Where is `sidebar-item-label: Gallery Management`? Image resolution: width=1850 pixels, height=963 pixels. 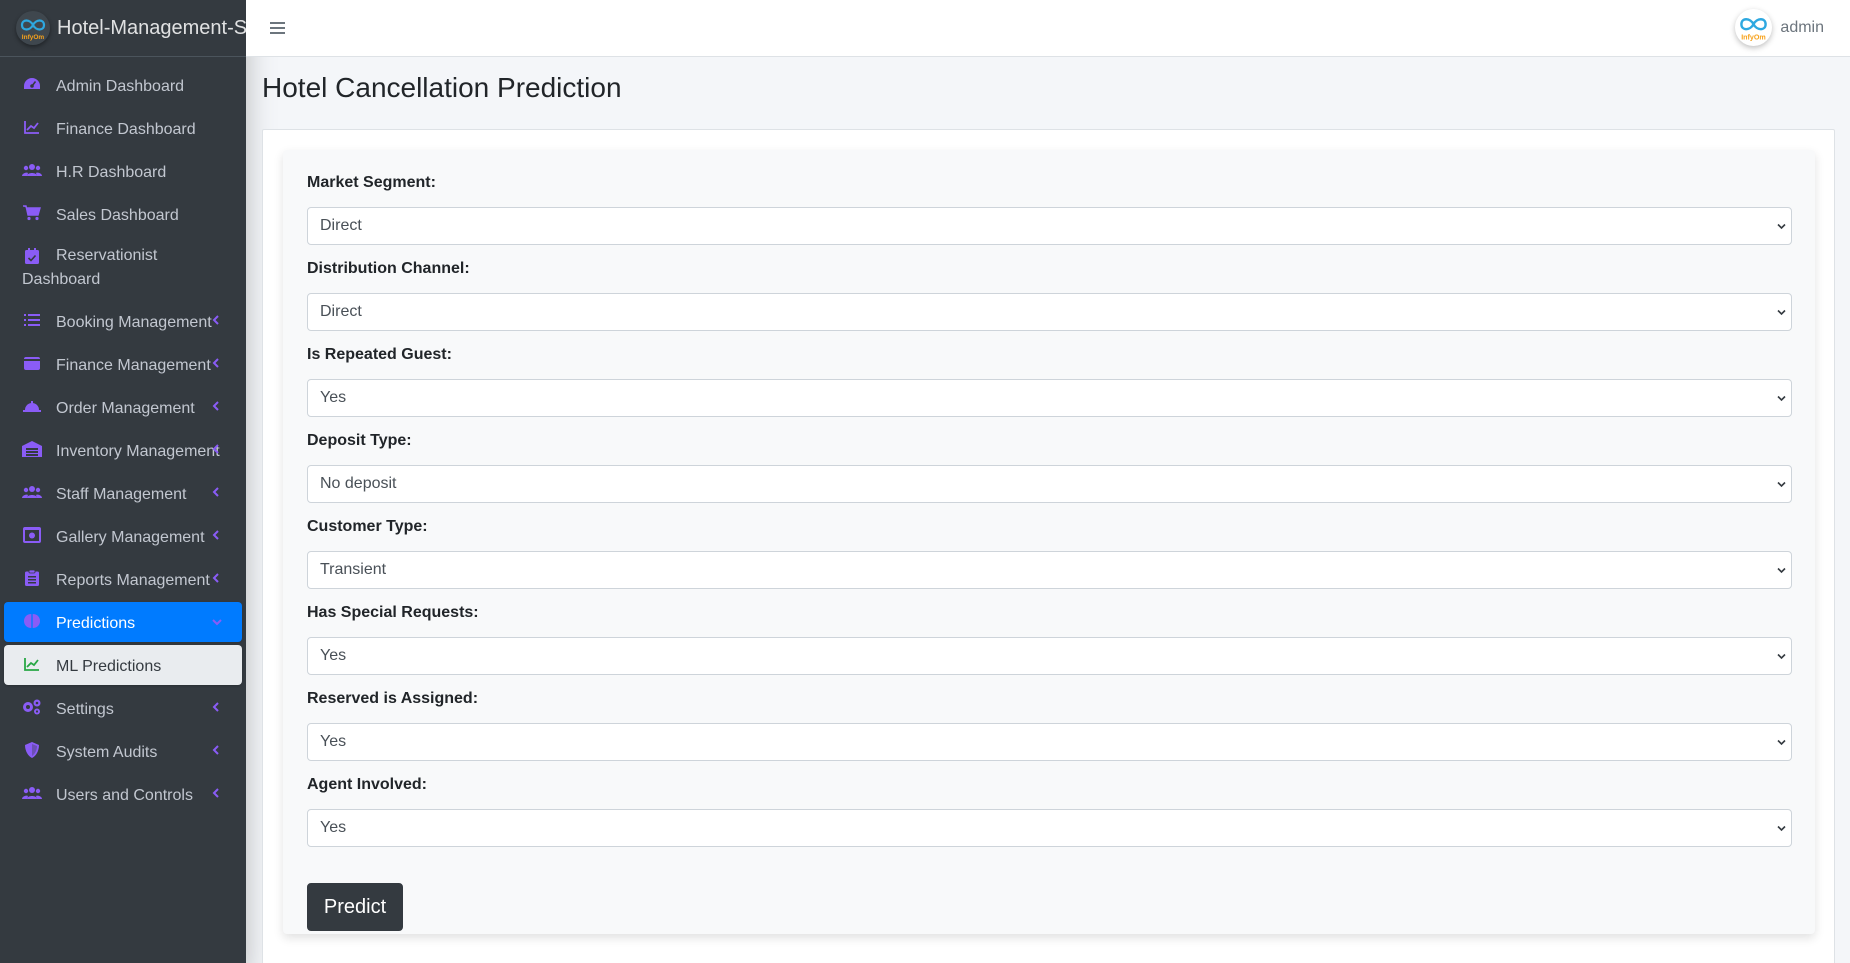 sidebar-item-label: Gallery Management is located at coordinates (130, 537).